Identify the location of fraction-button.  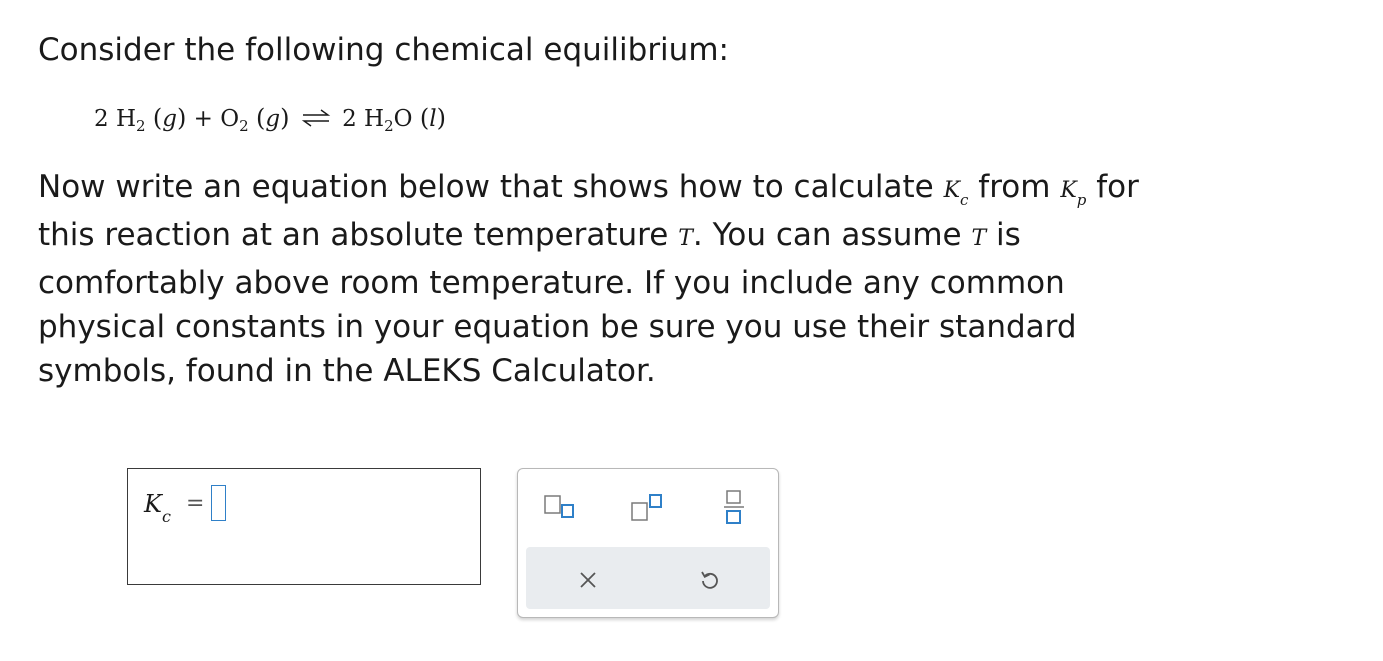
(734, 508).